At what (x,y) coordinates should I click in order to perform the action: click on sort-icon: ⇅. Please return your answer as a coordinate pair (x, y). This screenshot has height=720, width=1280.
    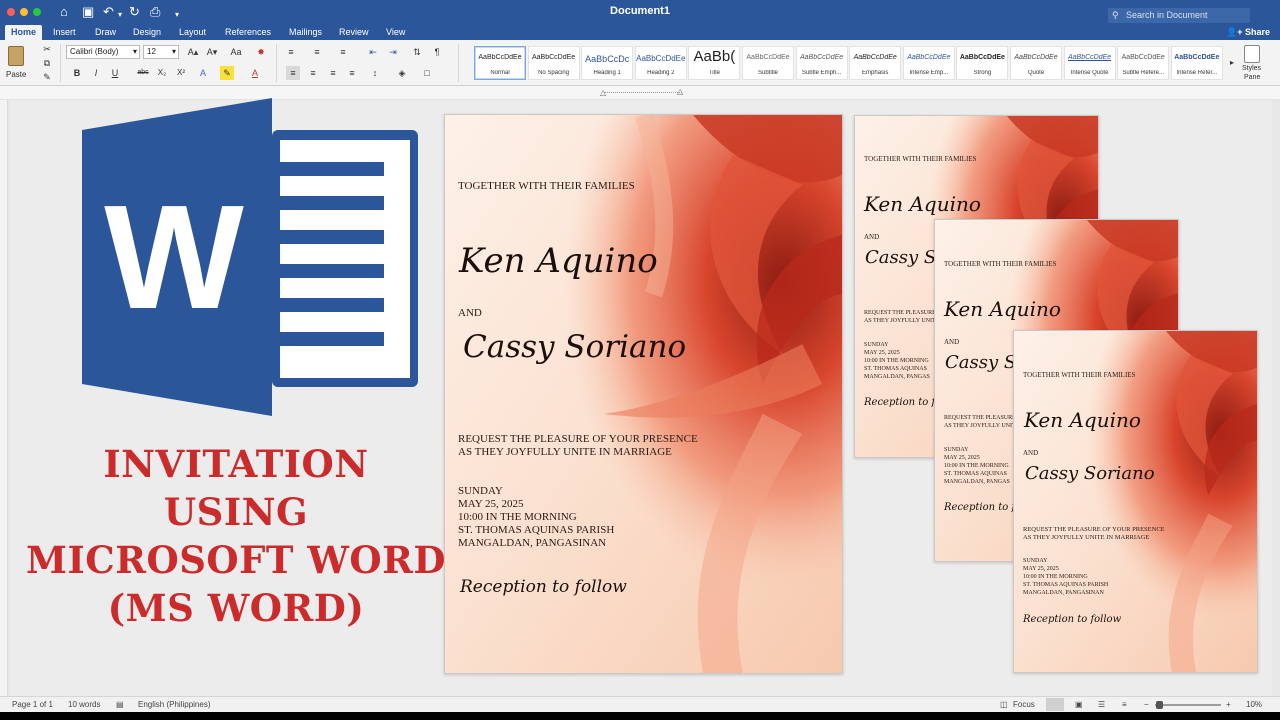
    Looking at the image, I should click on (417, 52).